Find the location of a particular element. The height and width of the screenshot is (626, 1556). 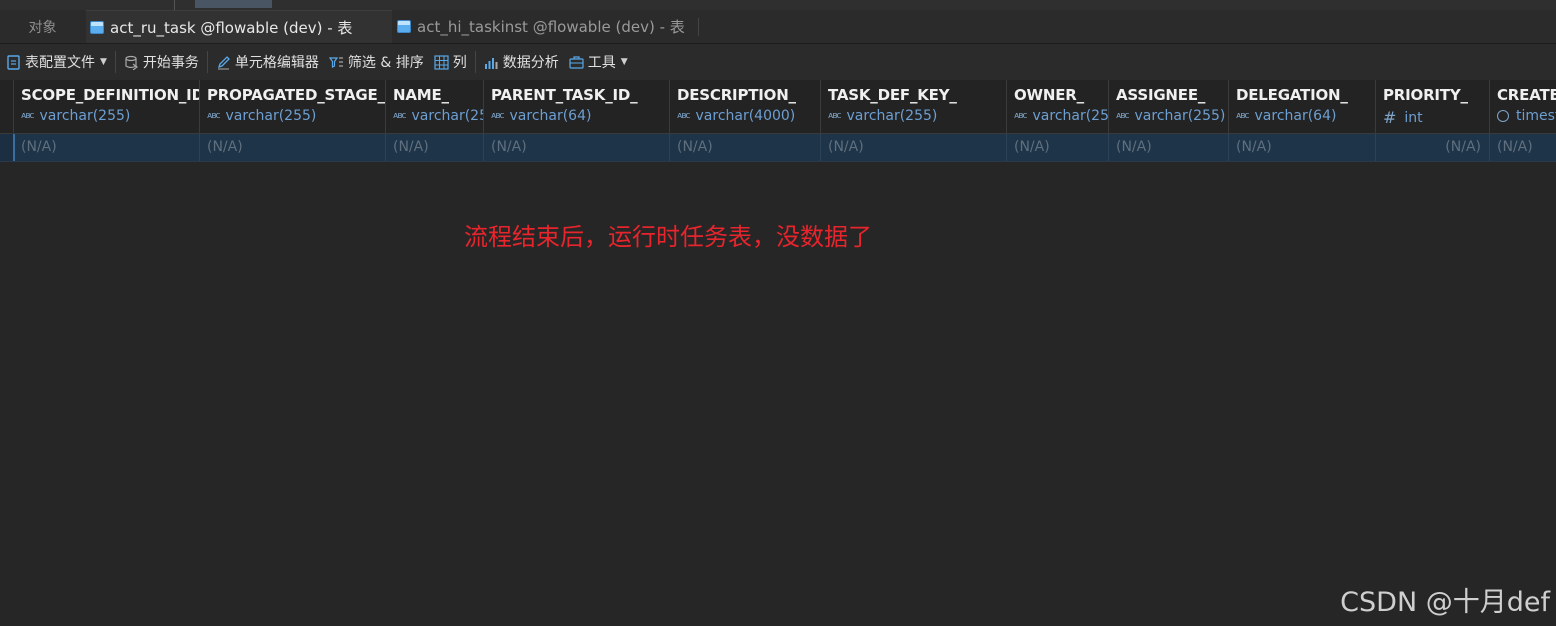

clock-type-icon is located at coordinates (1503, 116).